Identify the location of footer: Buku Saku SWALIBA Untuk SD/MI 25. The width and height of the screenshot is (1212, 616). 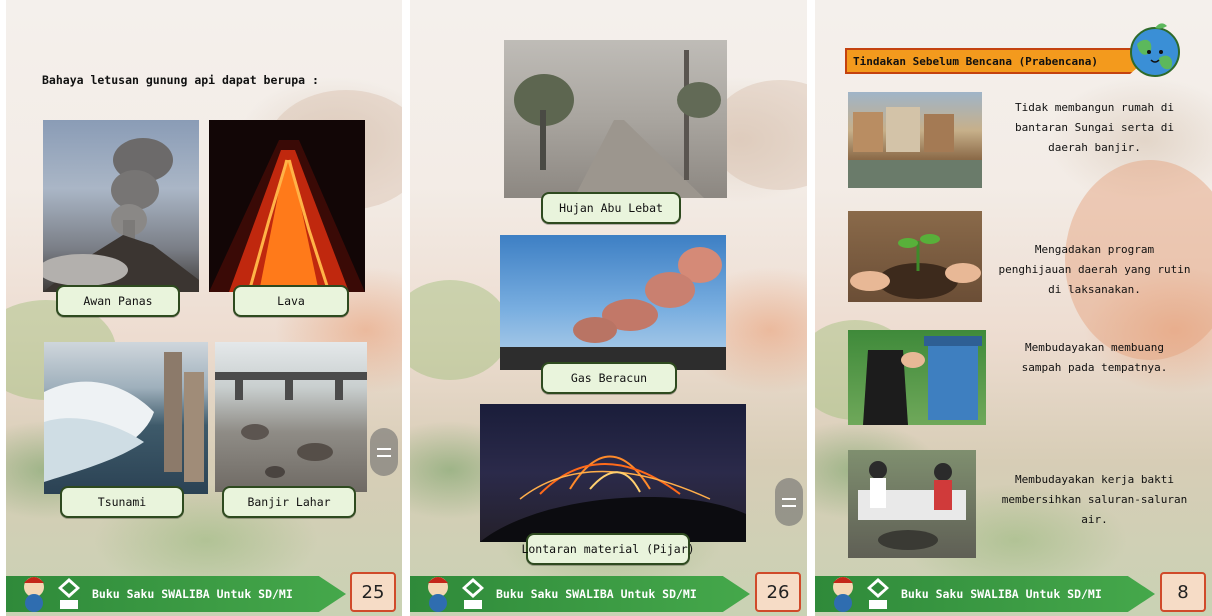
(204, 594).